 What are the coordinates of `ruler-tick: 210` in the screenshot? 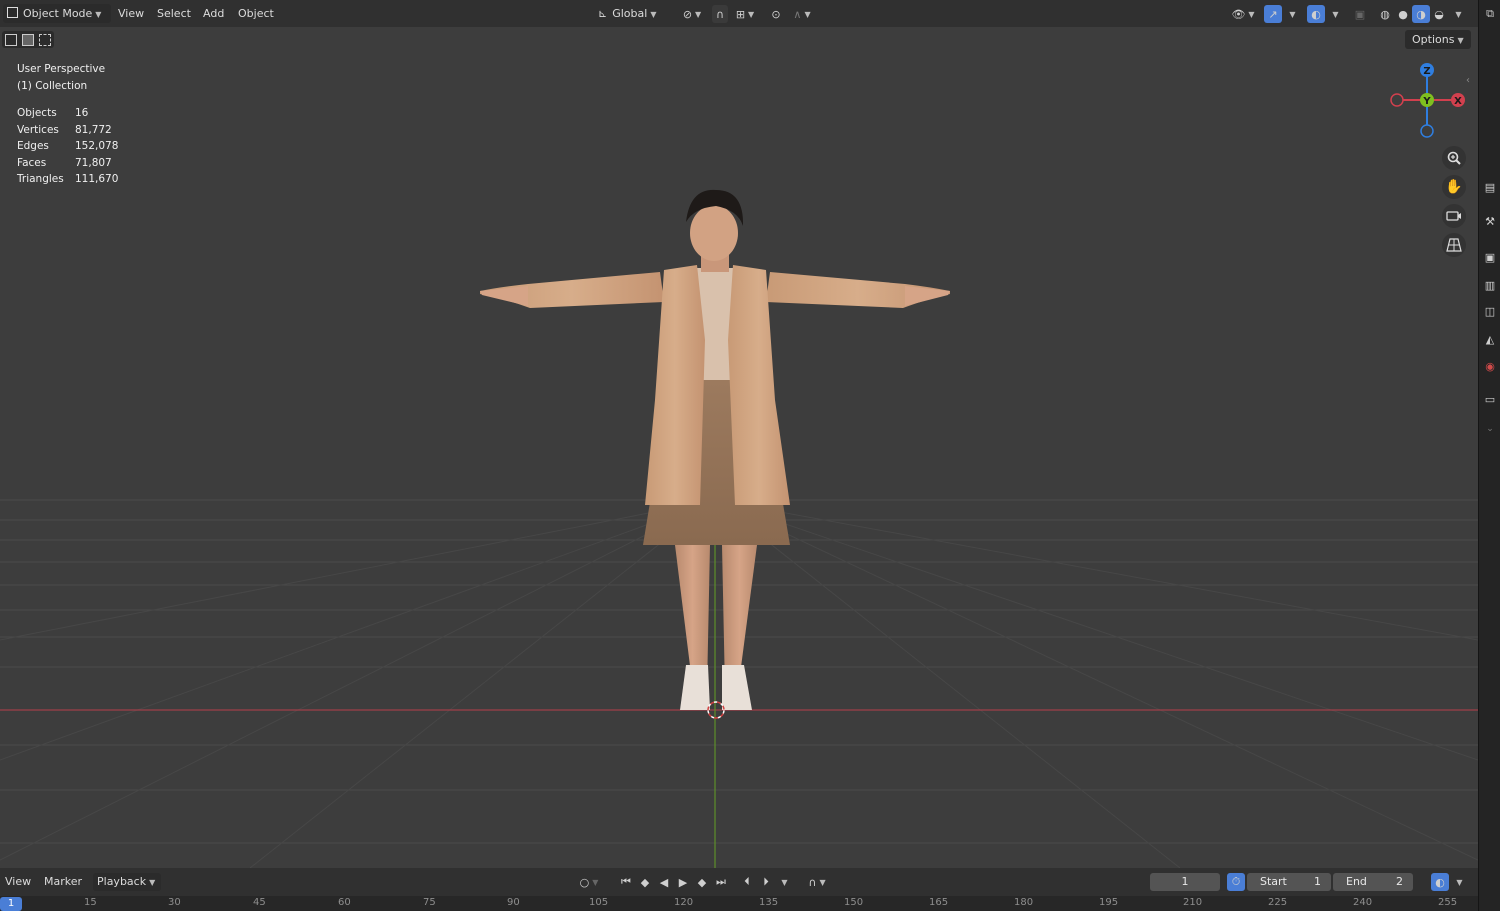 It's located at (1193, 902).